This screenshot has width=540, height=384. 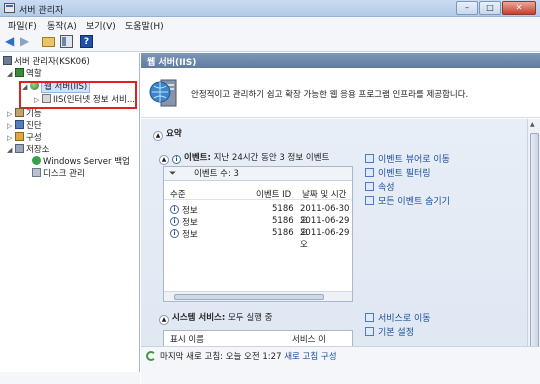 What do you see at coordinates (270, 42) in the screenshot?
I see `toolbar: ◀ ▶ ?` at bounding box center [270, 42].